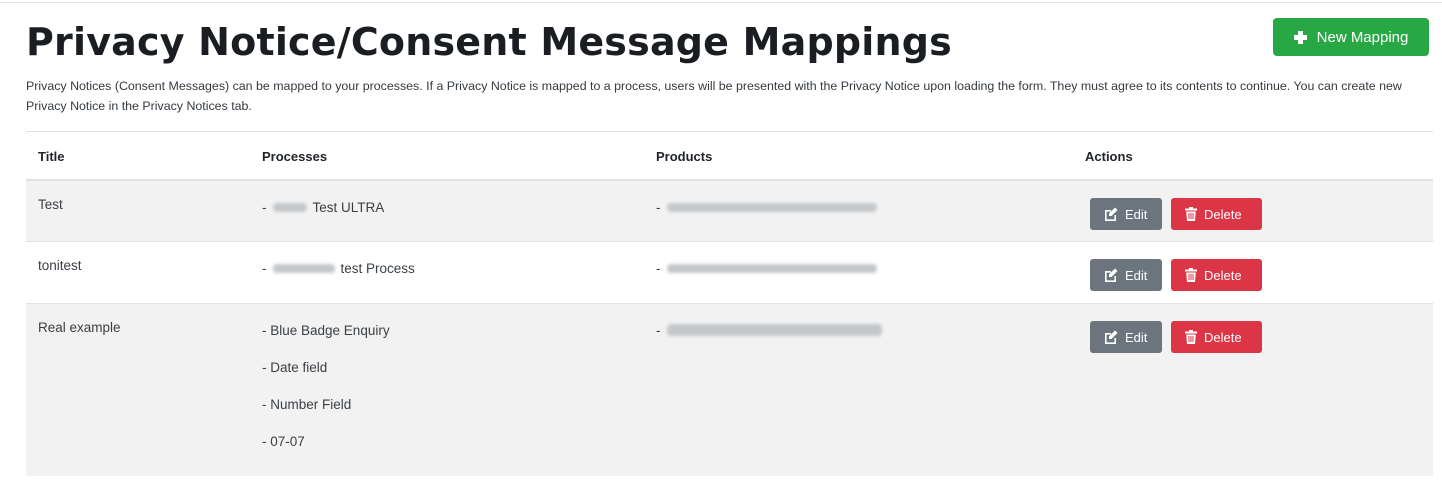 The width and height of the screenshot is (1442, 482). I want to click on page-title: Privacy Notice/Consent Message Mappings, so click(489, 42).